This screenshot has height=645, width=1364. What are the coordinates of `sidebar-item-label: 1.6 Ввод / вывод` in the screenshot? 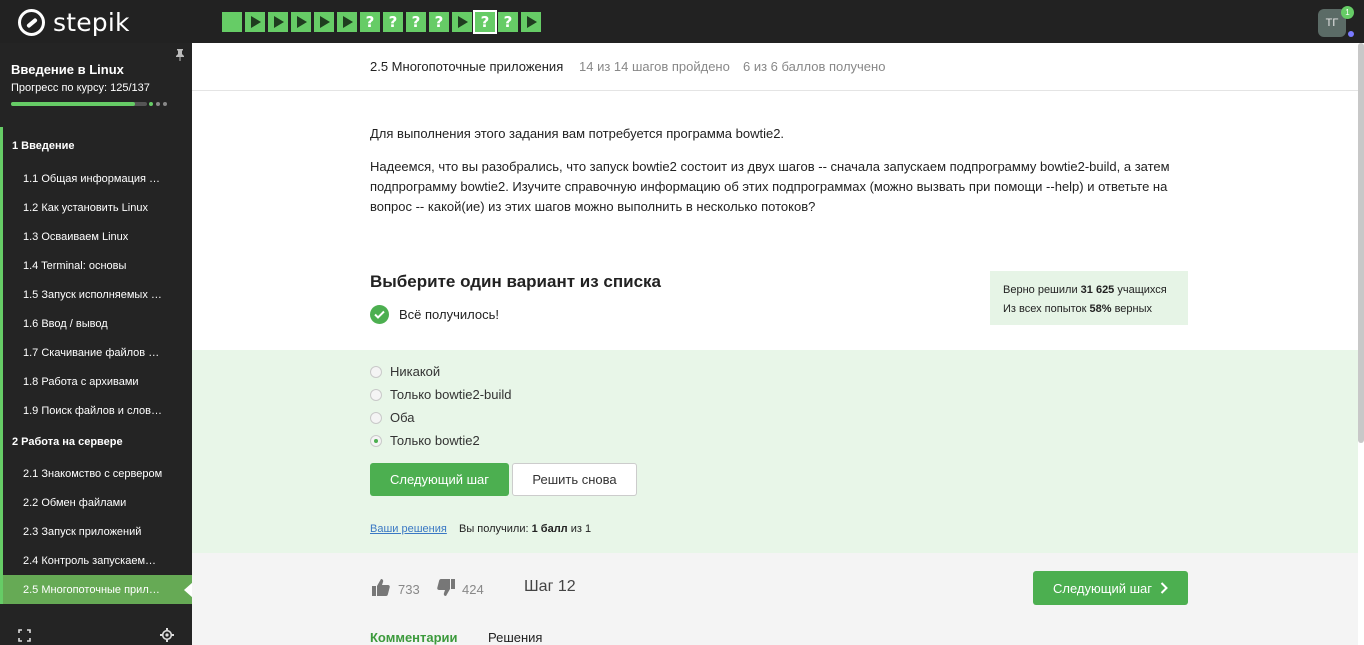 It's located at (65, 323).